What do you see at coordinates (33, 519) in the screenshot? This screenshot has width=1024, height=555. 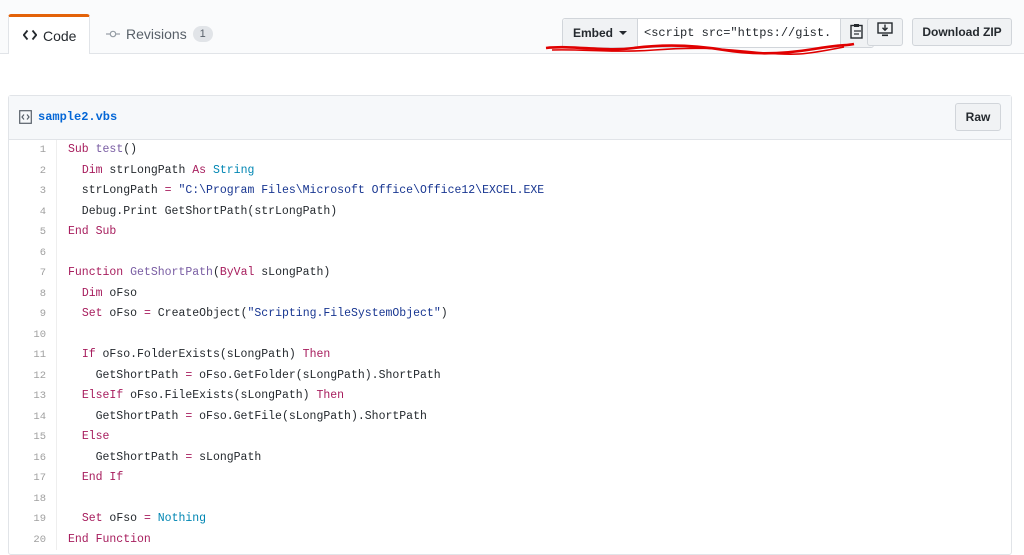 I see `line-number: 19` at bounding box center [33, 519].